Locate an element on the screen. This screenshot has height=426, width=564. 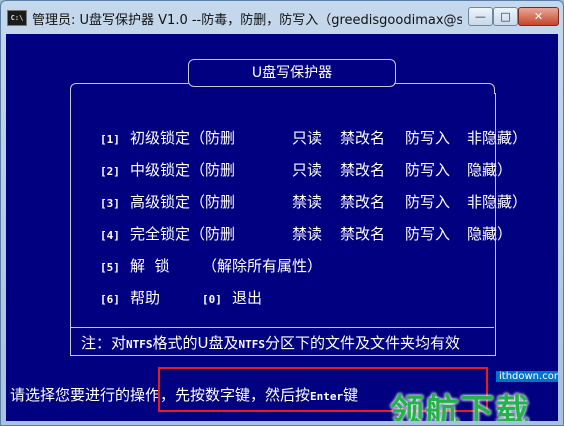
ntfs-note: 注：对NTFS格式的U盘及NTFS分区下的文件及文件夹均有效 is located at coordinates (270, 342).